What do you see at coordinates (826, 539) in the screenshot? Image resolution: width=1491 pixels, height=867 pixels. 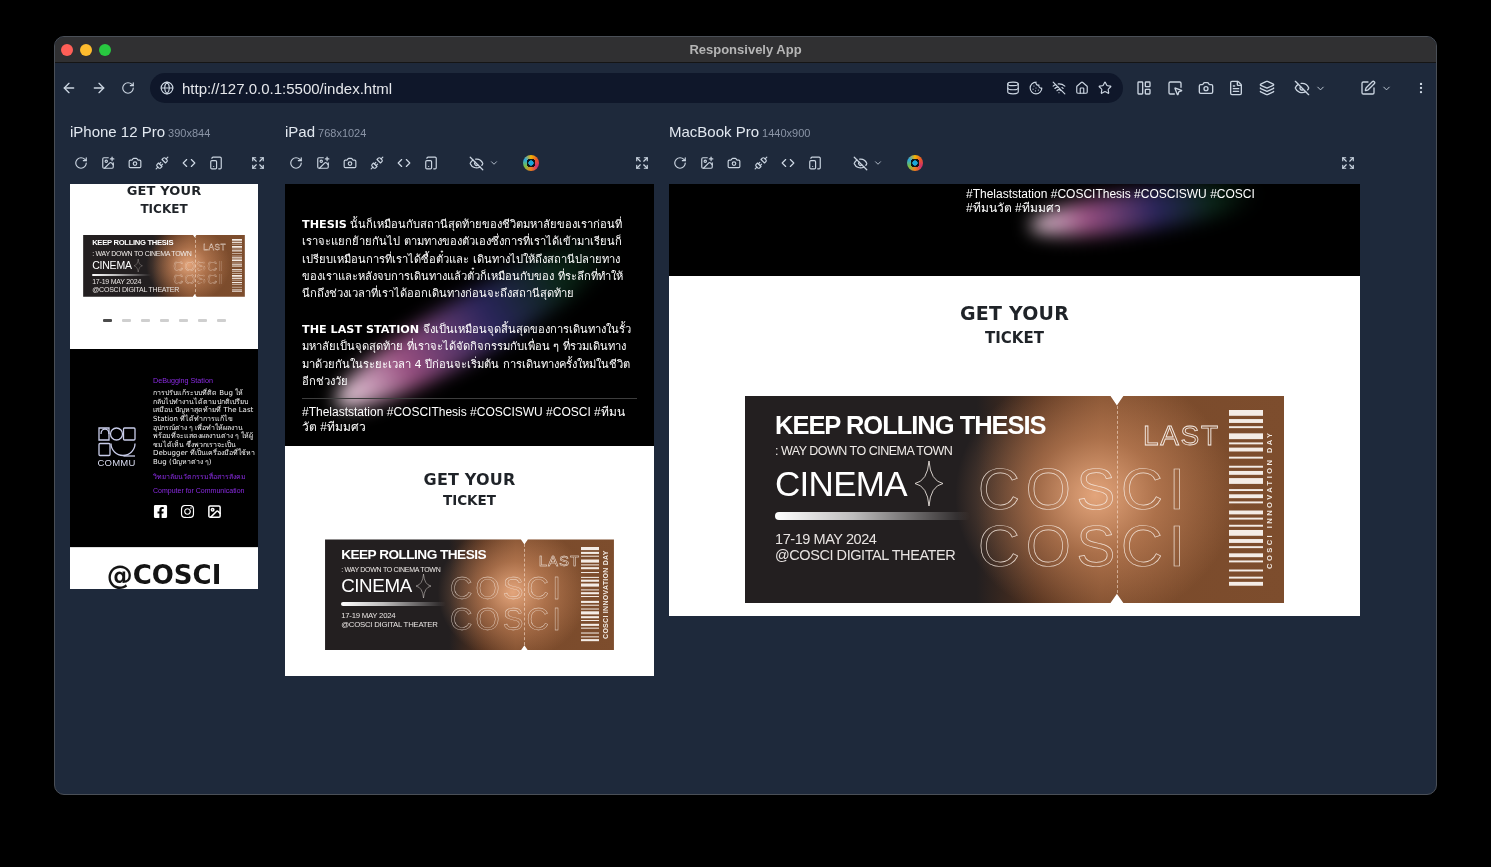 I see `event-date: 17-19 MAY 2024` at bounding box center [826, 539].